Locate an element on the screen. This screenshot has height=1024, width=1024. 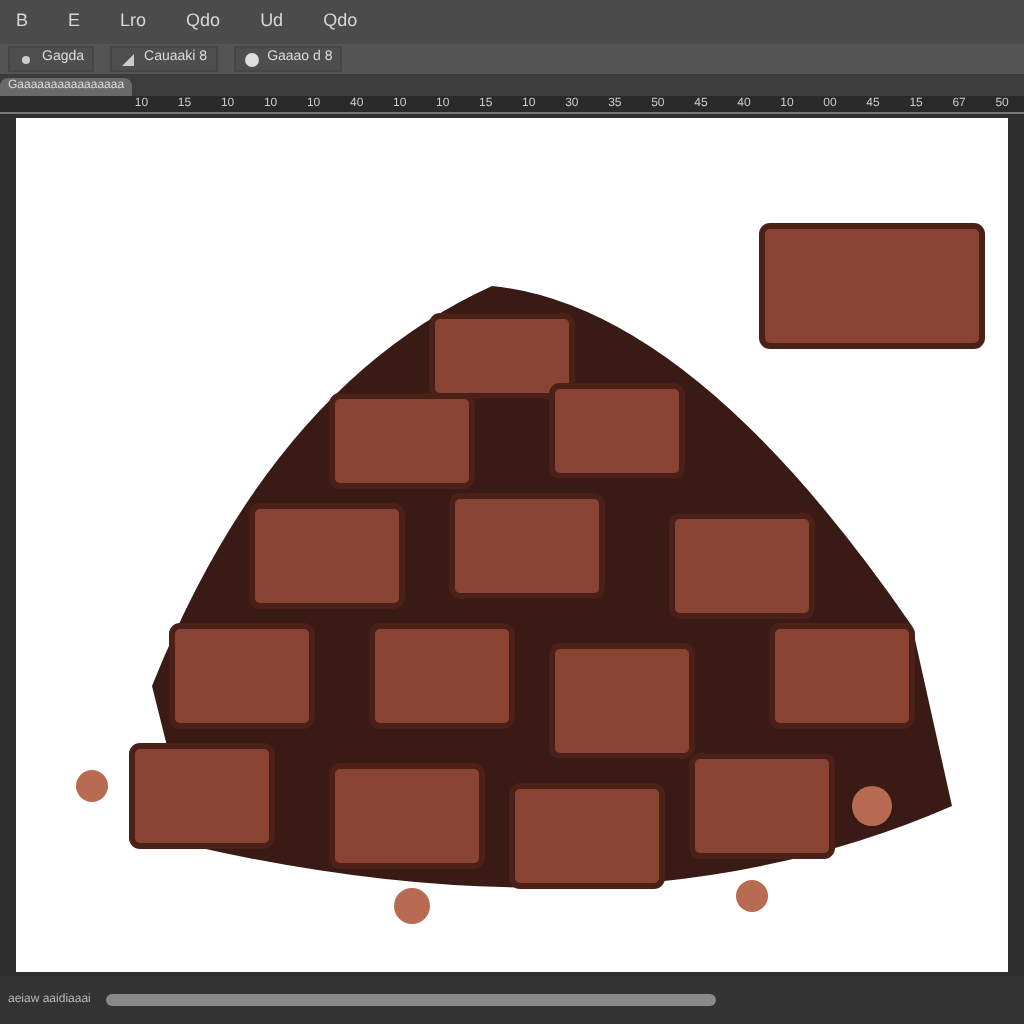
dot-icon is located at coordinates (26, 59).